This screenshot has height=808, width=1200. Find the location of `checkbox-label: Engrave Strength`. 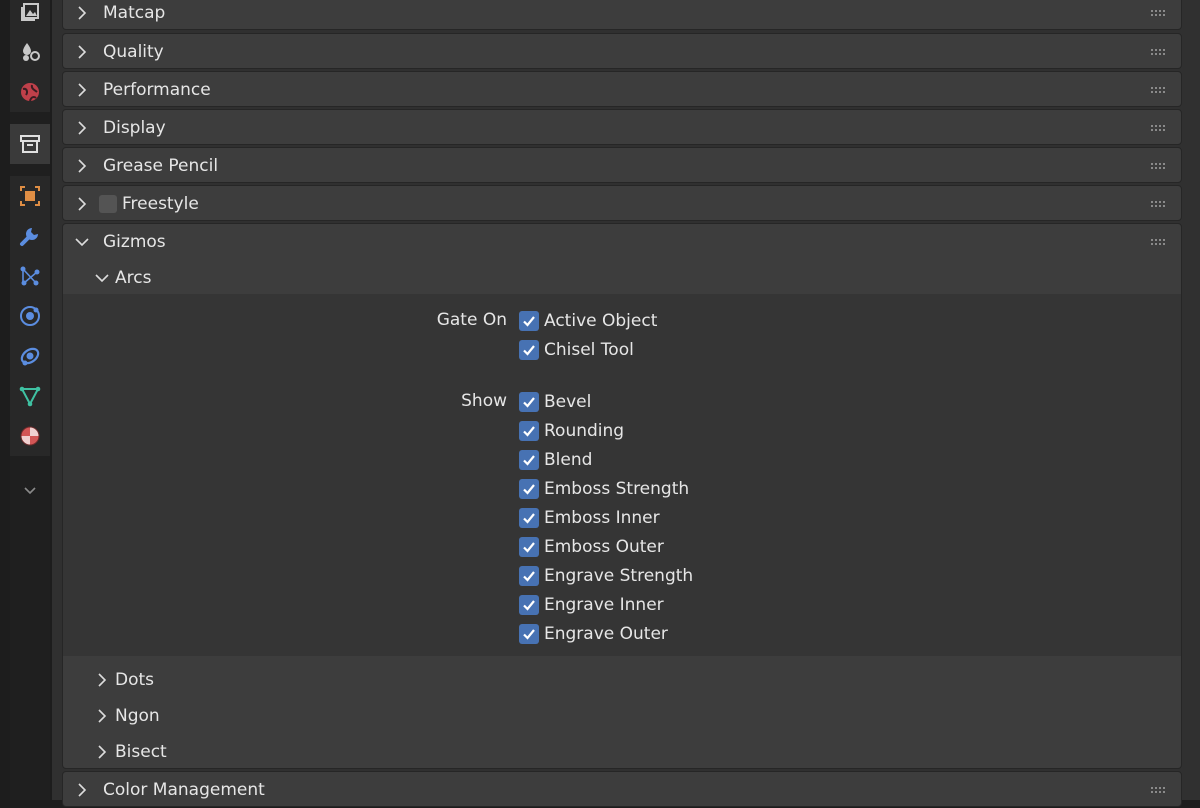

checkbox-label: Engrave Strength is located at coordinates (619, 576).